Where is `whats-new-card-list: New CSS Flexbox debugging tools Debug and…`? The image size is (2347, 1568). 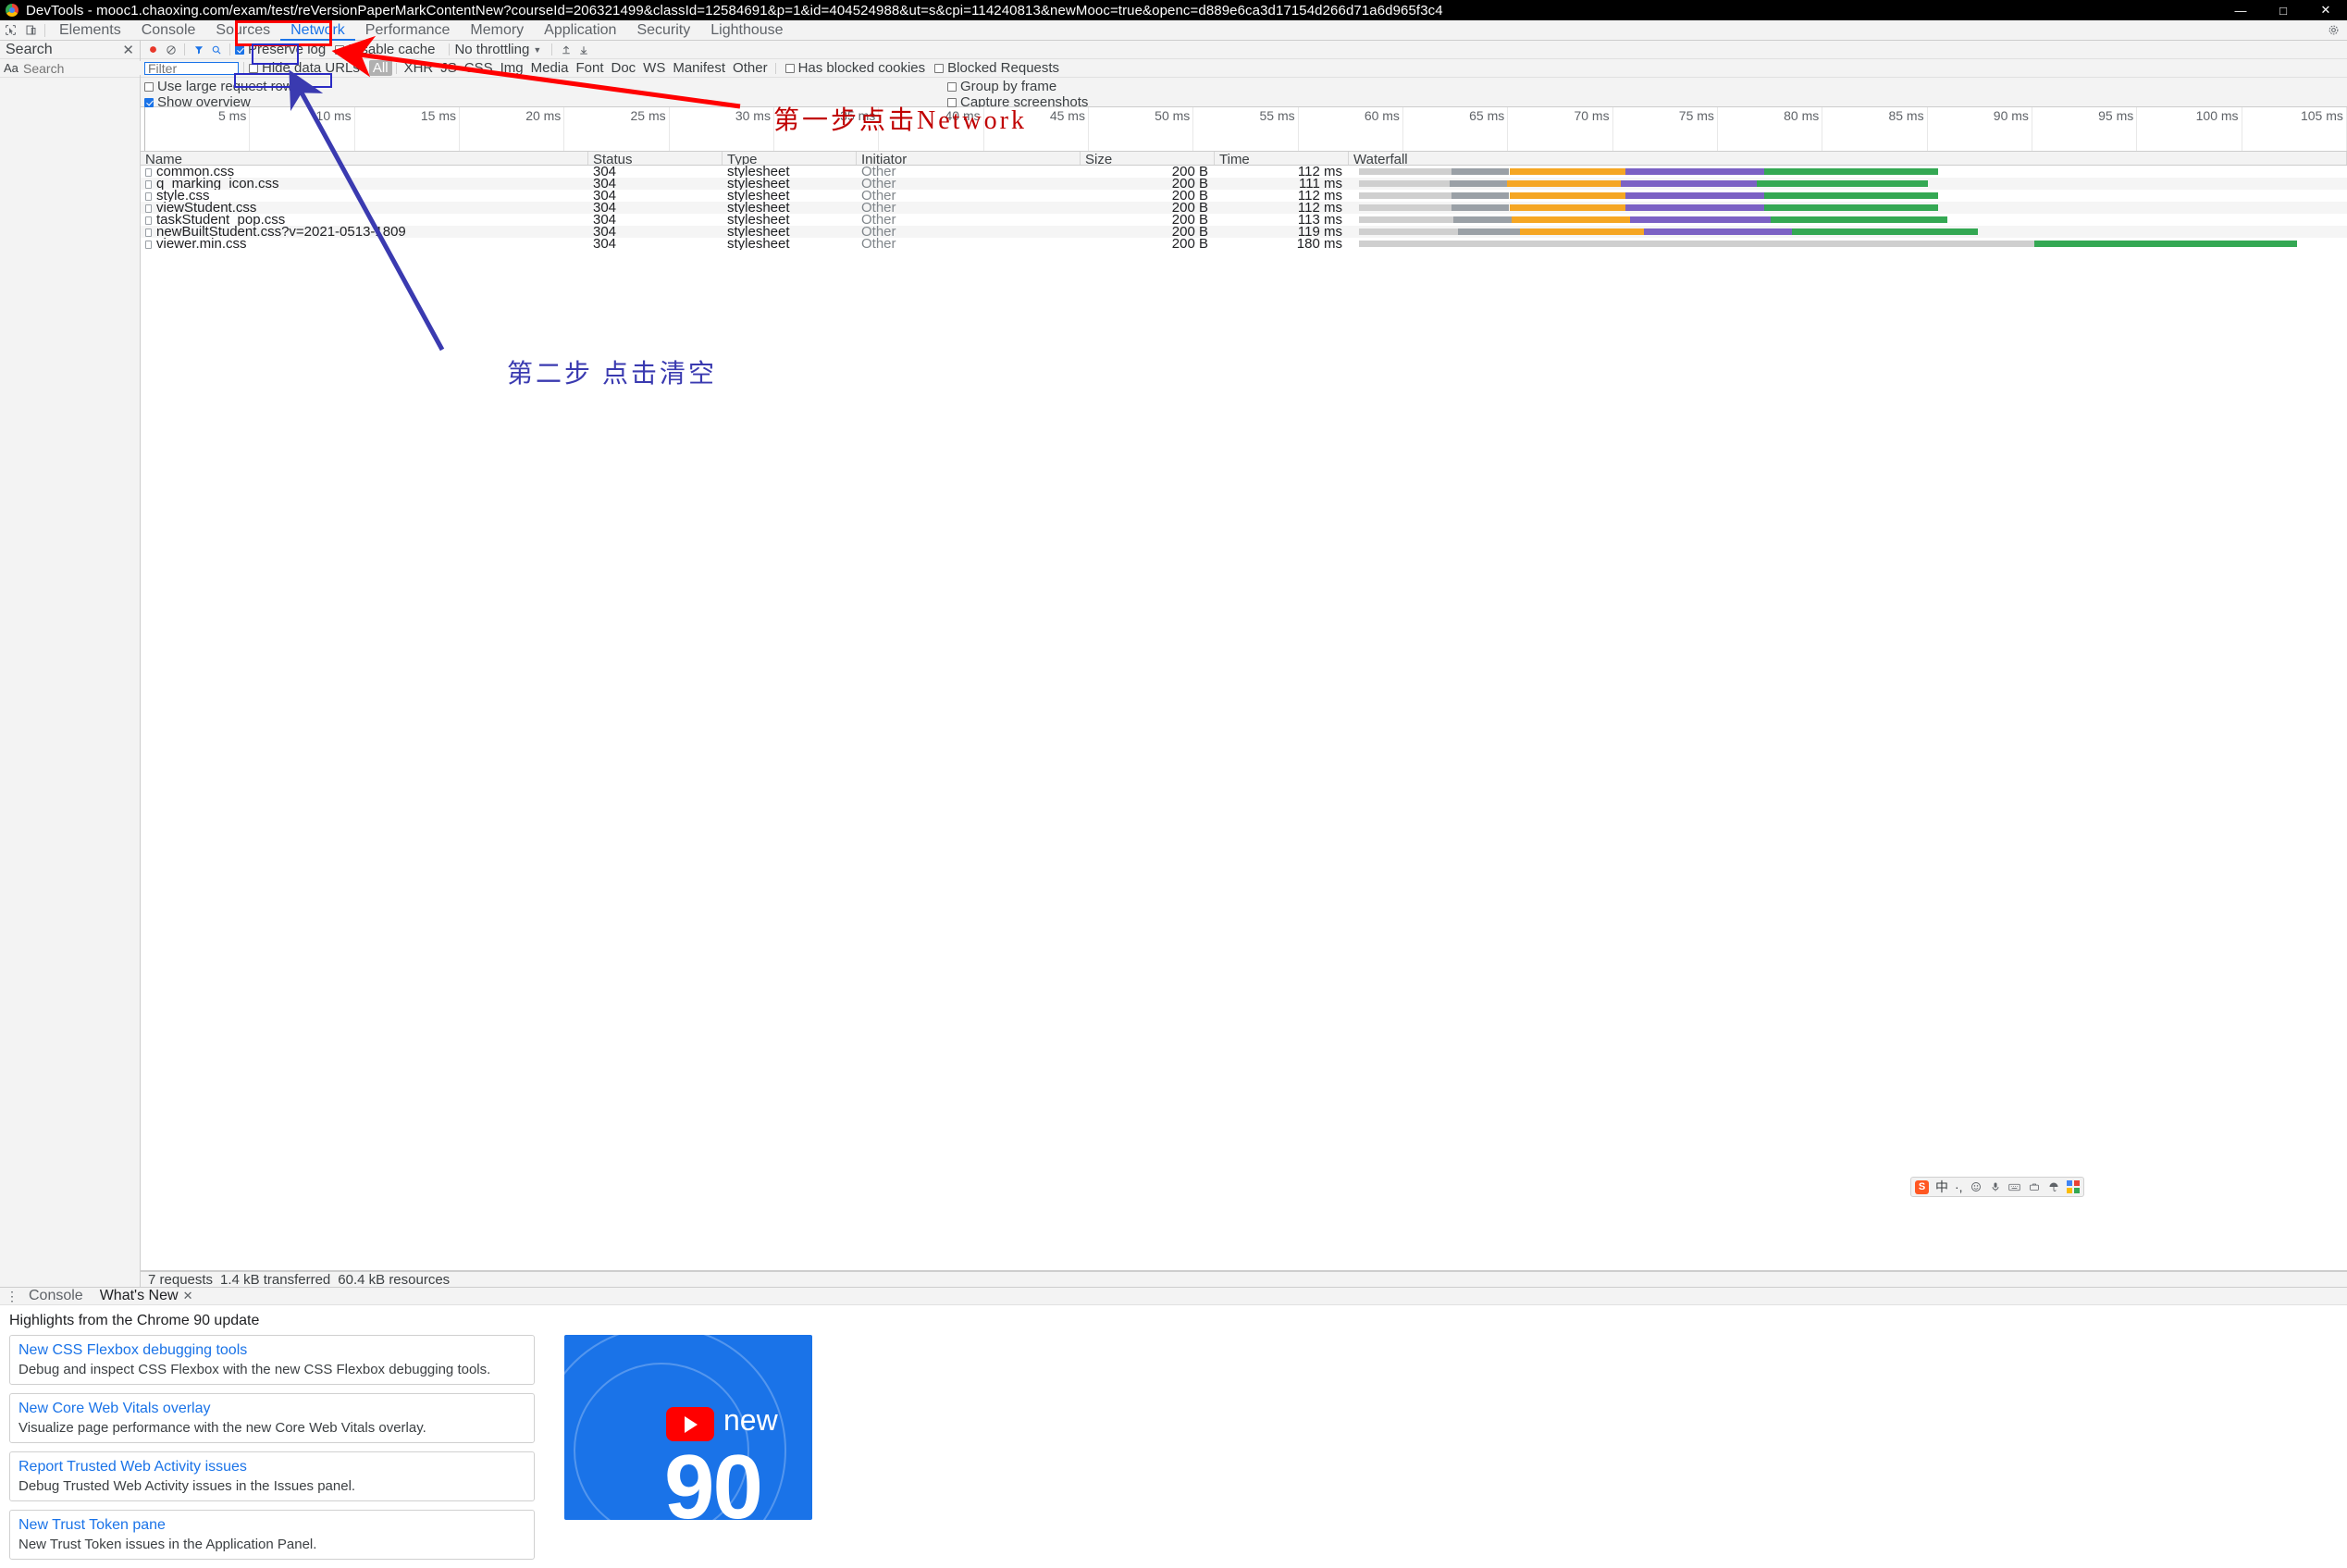
whats-new-card-list: New CSS Flexbox debugging tools Debug and… is located at coordinates (272, 1451).